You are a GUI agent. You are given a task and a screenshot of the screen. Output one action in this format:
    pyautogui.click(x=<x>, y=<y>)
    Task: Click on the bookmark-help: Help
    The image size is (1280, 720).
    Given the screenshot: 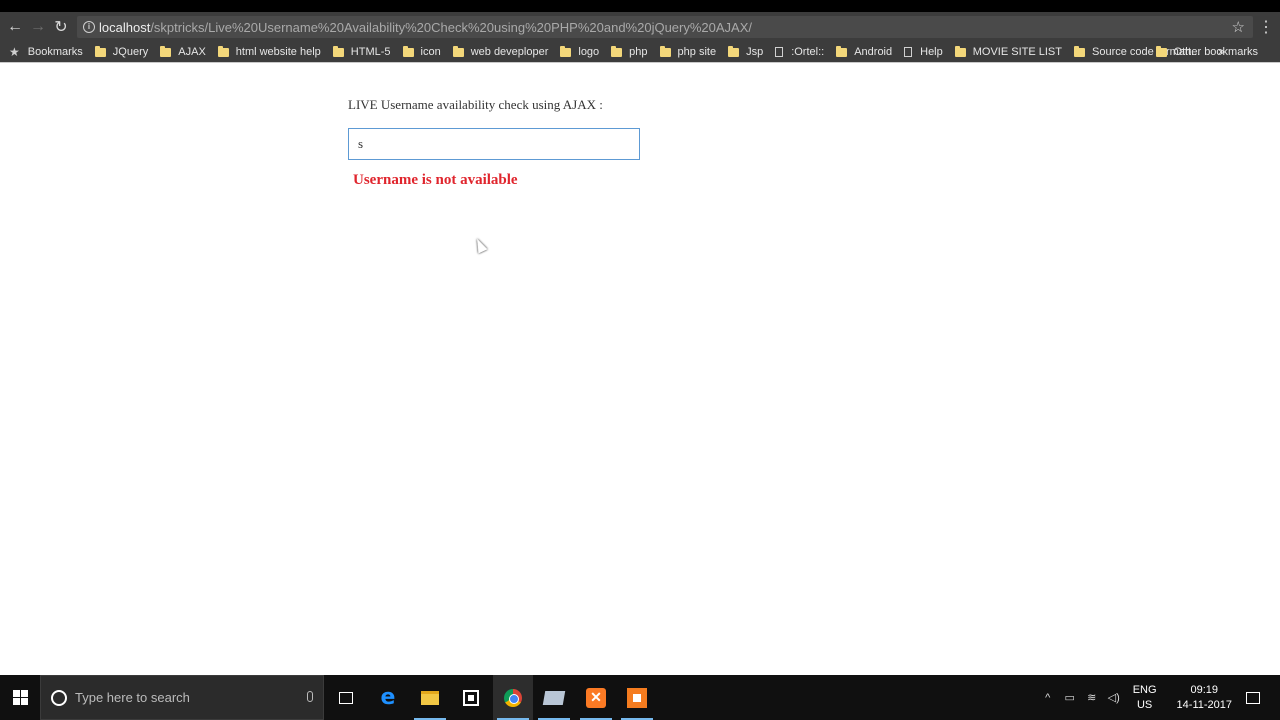 What is the action you would take?
    pyautogui.click(x=923, y=52)
    